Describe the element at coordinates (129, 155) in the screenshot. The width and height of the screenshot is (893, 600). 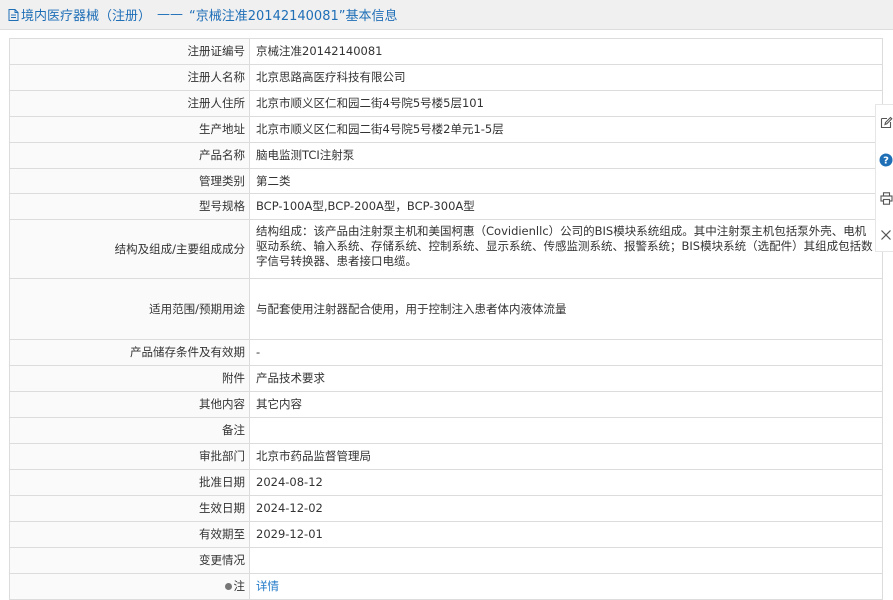
I see `row-label: 产品名称` at that location.